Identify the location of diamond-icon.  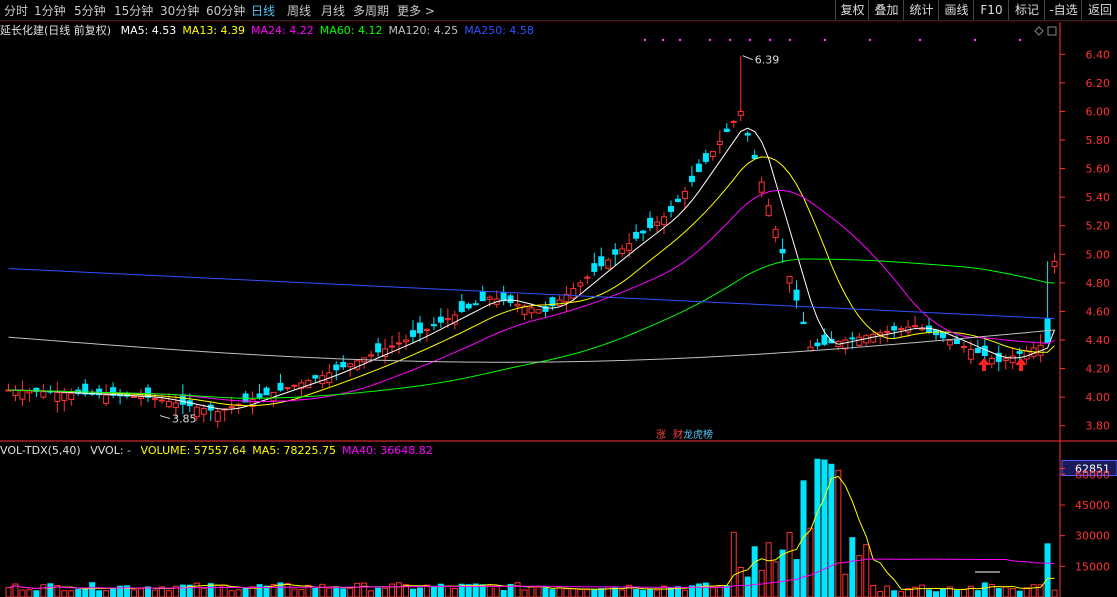
(1039, 31).